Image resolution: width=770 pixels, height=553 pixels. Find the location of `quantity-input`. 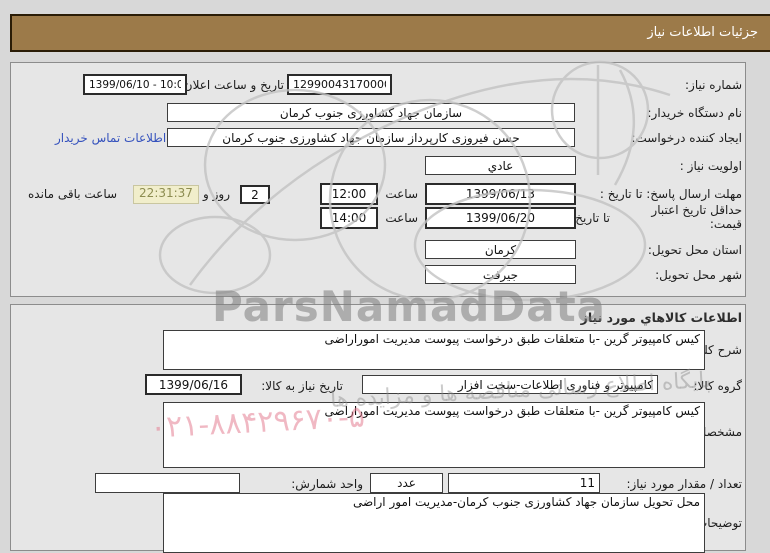

quantity-input is located at coordinates (524, 483).